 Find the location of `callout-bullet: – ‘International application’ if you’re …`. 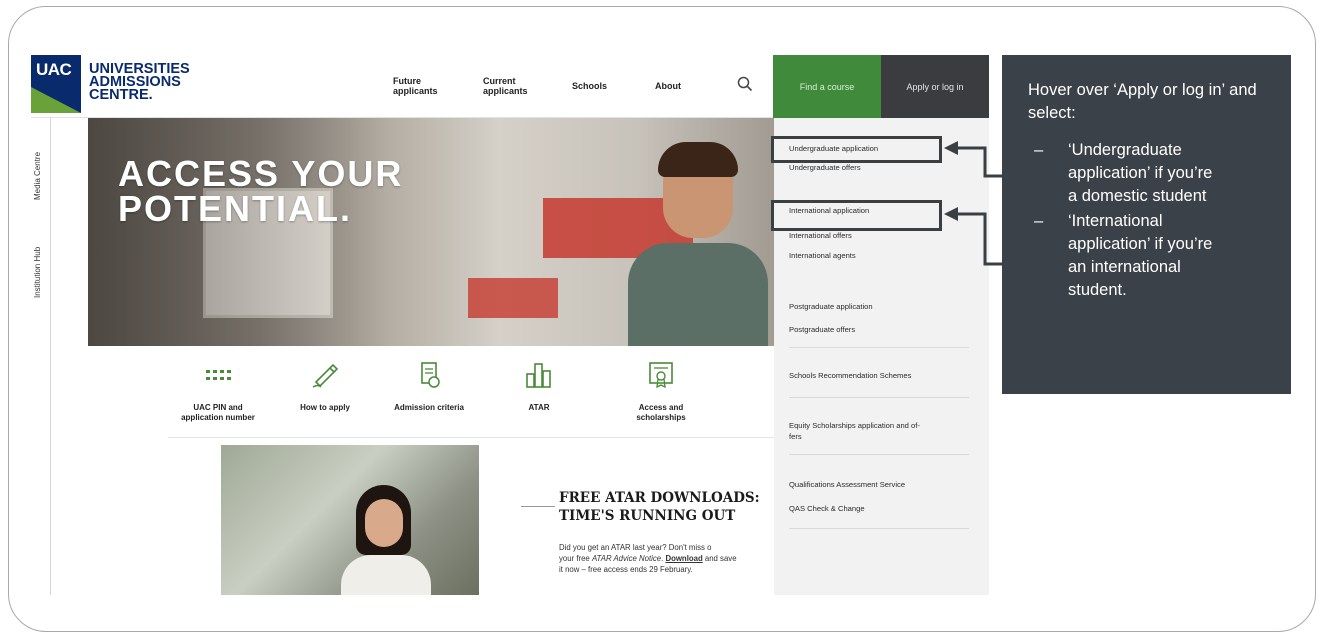

callout-bullet: – ‘International application’ if you’re … is located at coordinates (1149, 256).